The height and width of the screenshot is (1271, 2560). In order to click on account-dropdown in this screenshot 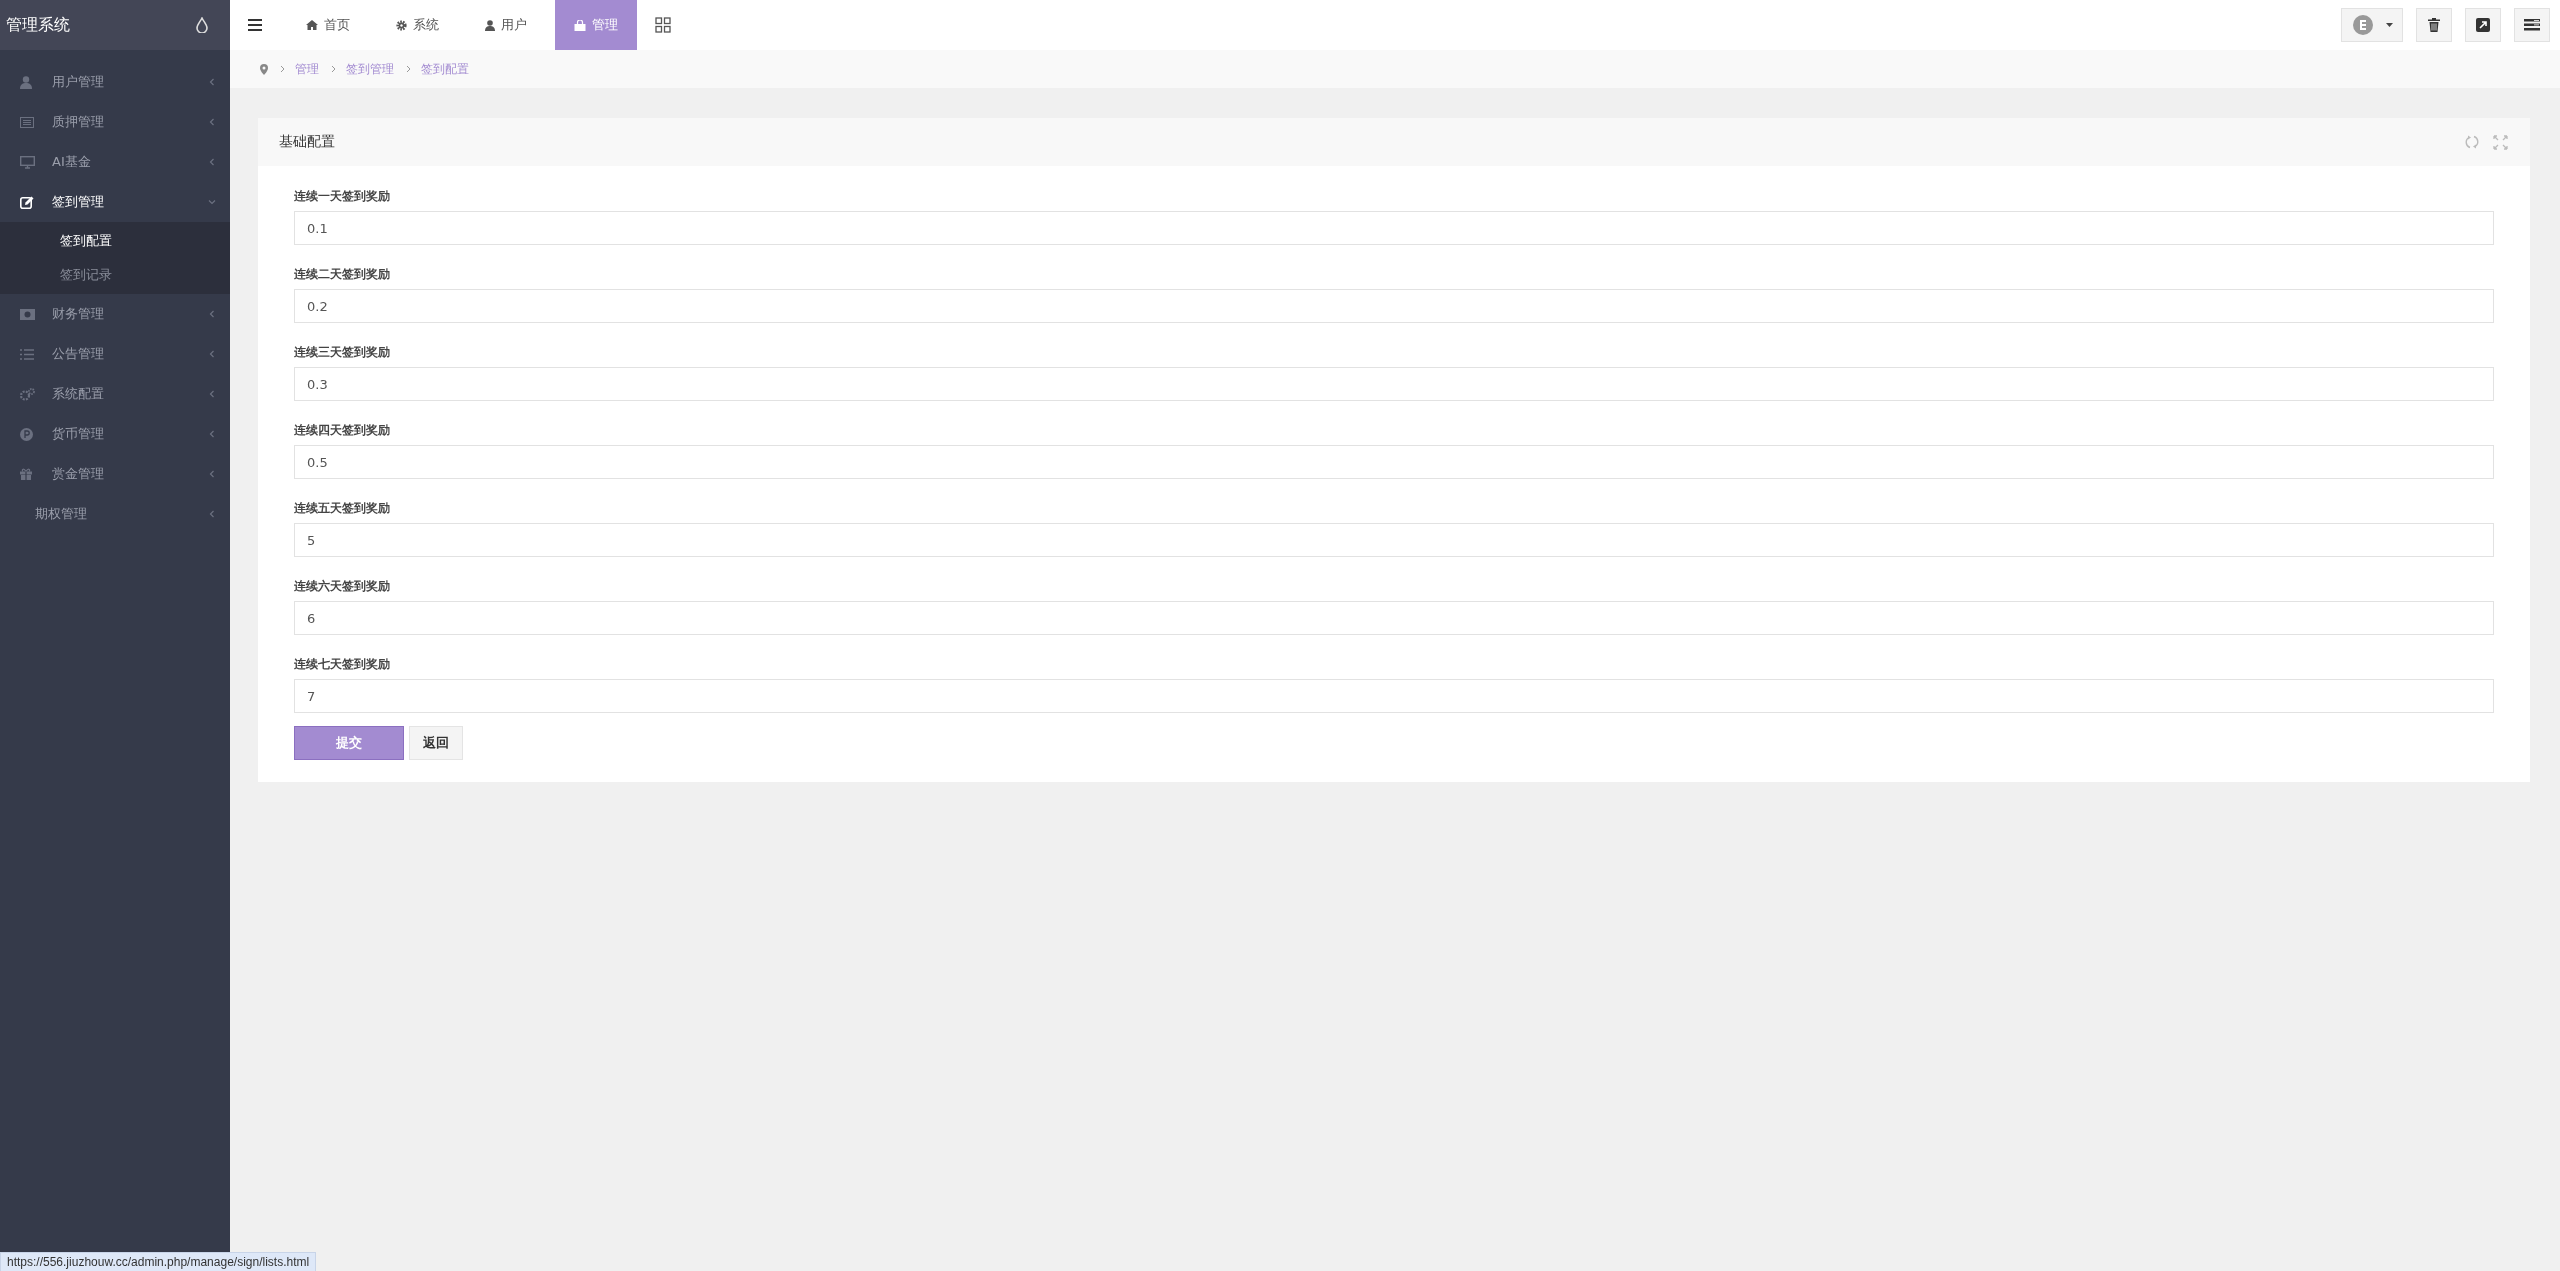, I will do `click(2372, 25)`.